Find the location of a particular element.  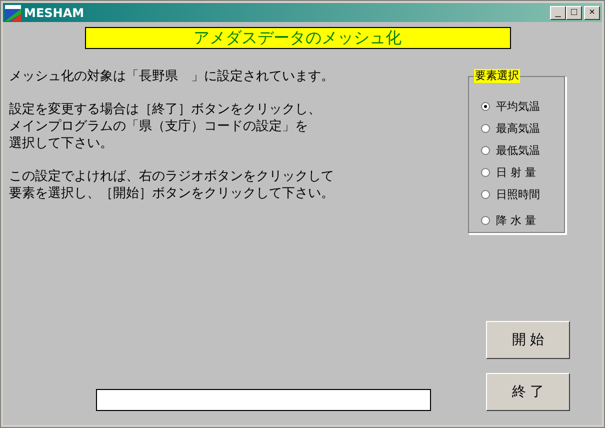

app-icon is located at coordinates (13, 12).